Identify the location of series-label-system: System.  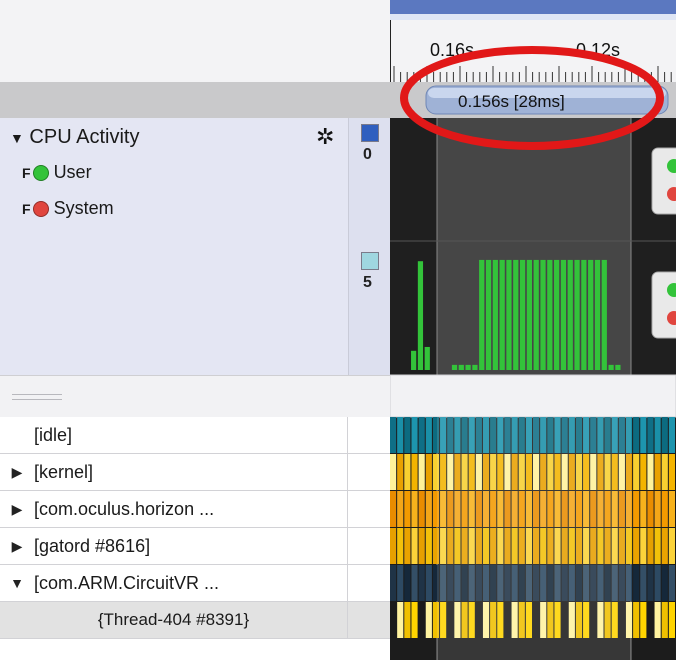
(83, 208).